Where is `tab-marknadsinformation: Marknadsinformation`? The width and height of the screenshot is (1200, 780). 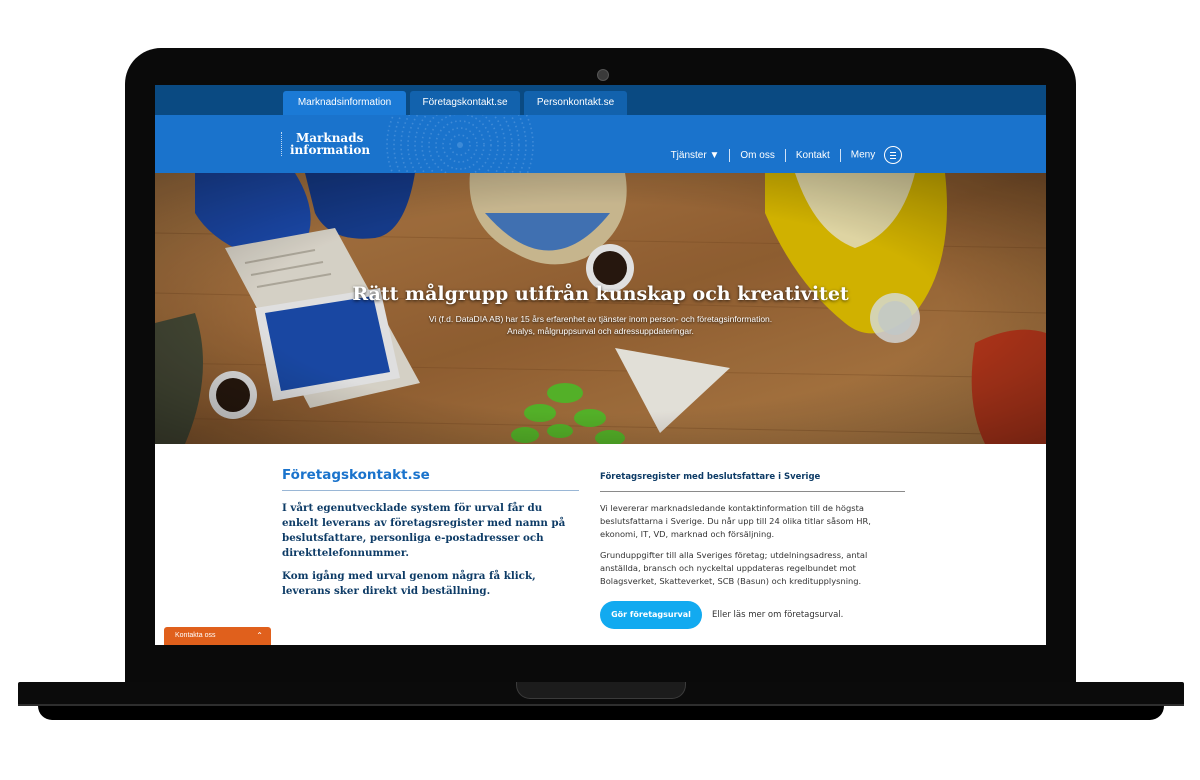 tab-marknadsinformation: Marknadsinformation is located at coordinates (344, 103).